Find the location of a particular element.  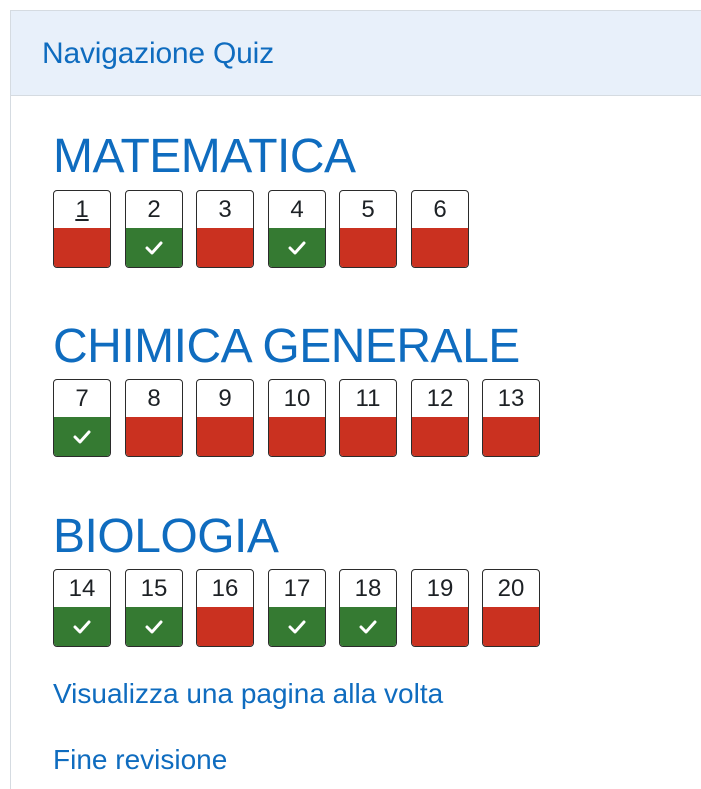

question-button-7: 7 is located at coordinates (82, 418).